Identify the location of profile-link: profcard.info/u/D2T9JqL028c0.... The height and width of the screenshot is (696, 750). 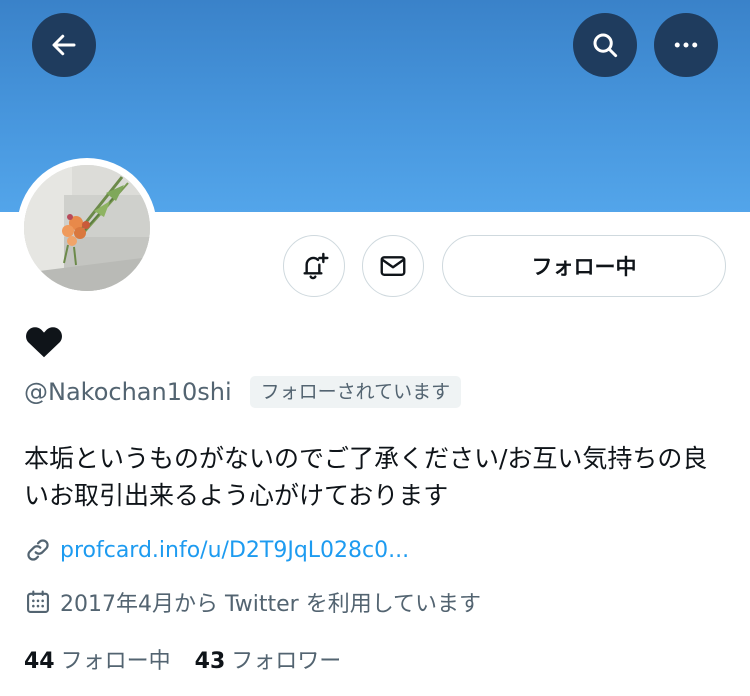
(234, 550).